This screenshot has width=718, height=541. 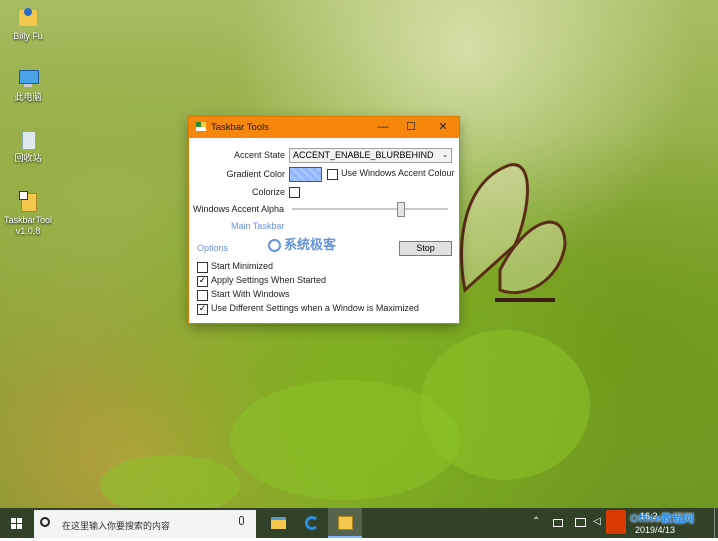 What do you see at coordinates (363, 155) in the screenshot?
I see `accent-state-value: ACCENT_ENABLE_BLURBEHIND` at bounding box center [363, 155].